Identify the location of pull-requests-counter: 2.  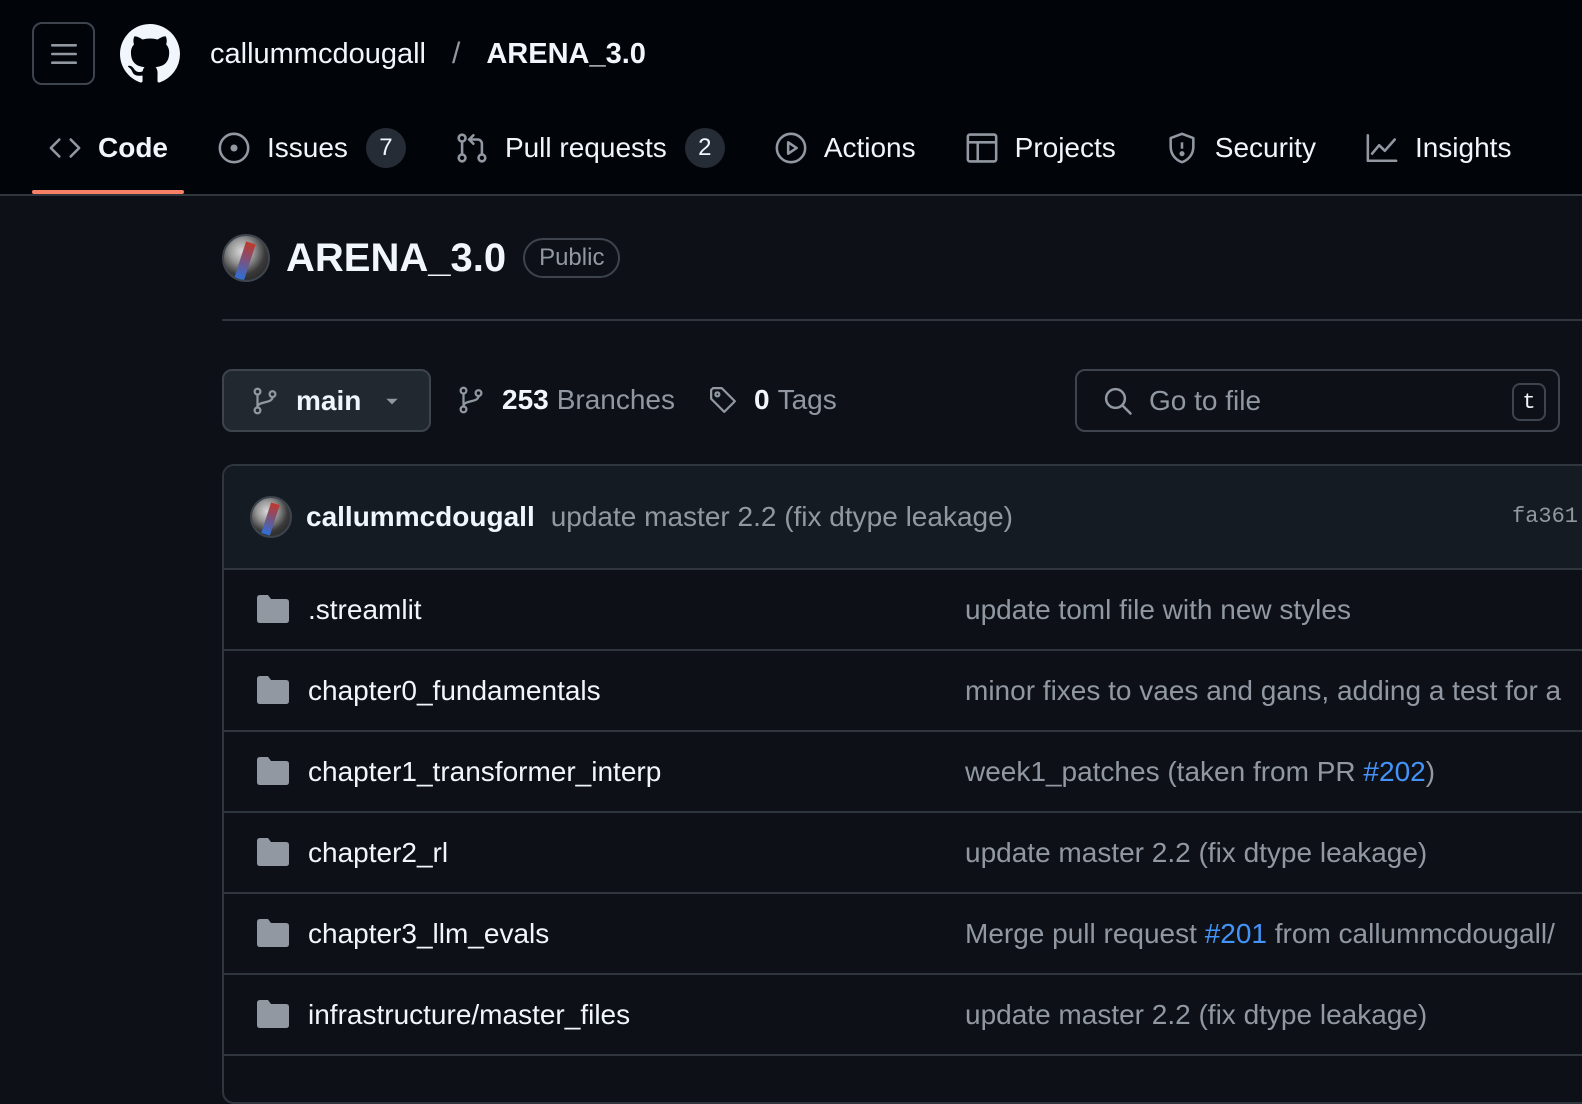
(704, 148).